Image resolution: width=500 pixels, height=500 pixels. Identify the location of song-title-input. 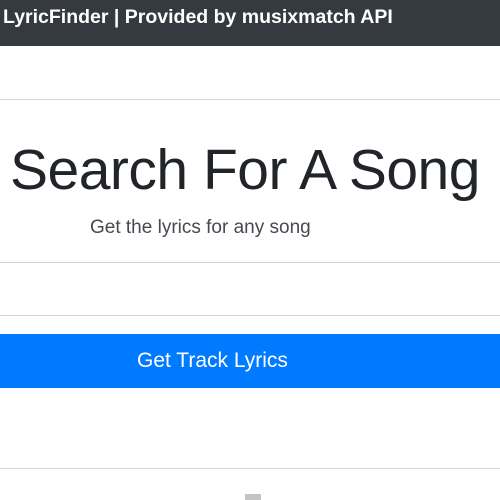
(250, 289).